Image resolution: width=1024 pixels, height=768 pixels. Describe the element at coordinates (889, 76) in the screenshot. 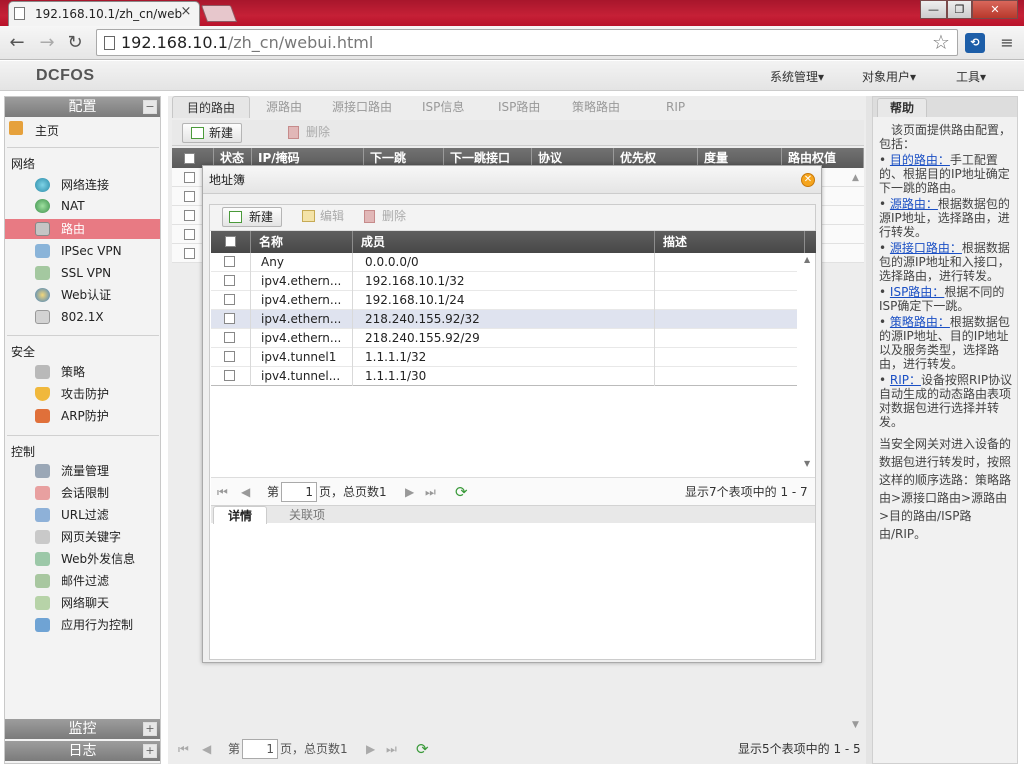

I see `menu-object-users: 对象用户▾` at that location.